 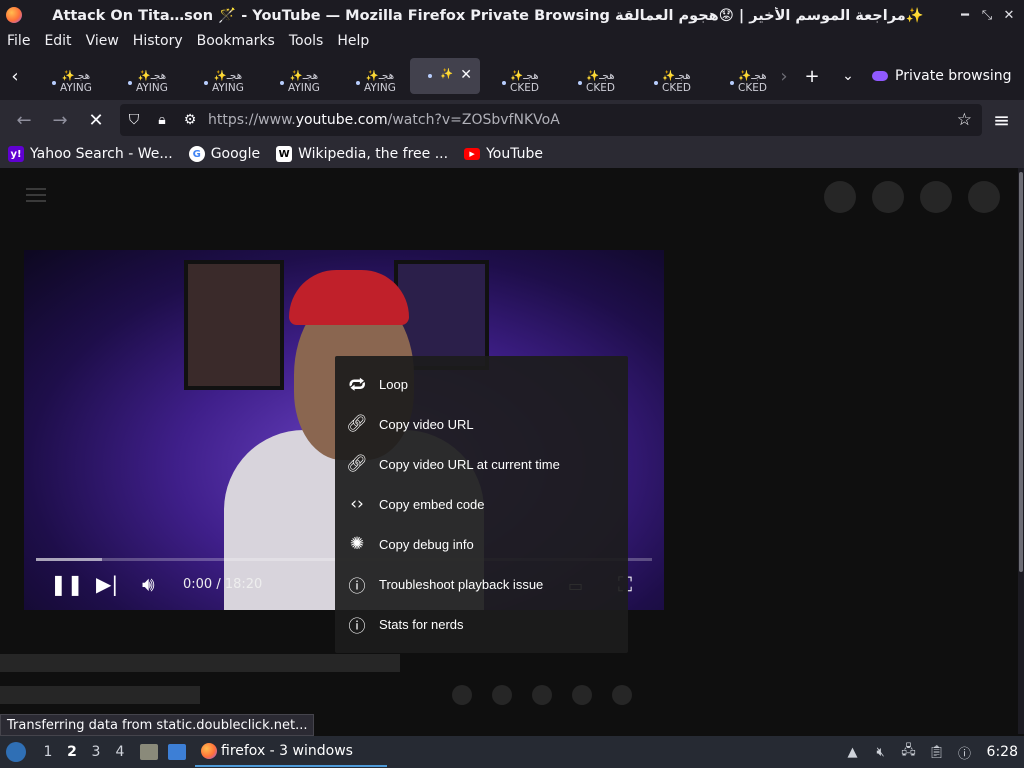 What do you see at coordinates (965, 752) in the screenshot?
I see `notification-icon: ⓘ` at bounding box center [965, 752].